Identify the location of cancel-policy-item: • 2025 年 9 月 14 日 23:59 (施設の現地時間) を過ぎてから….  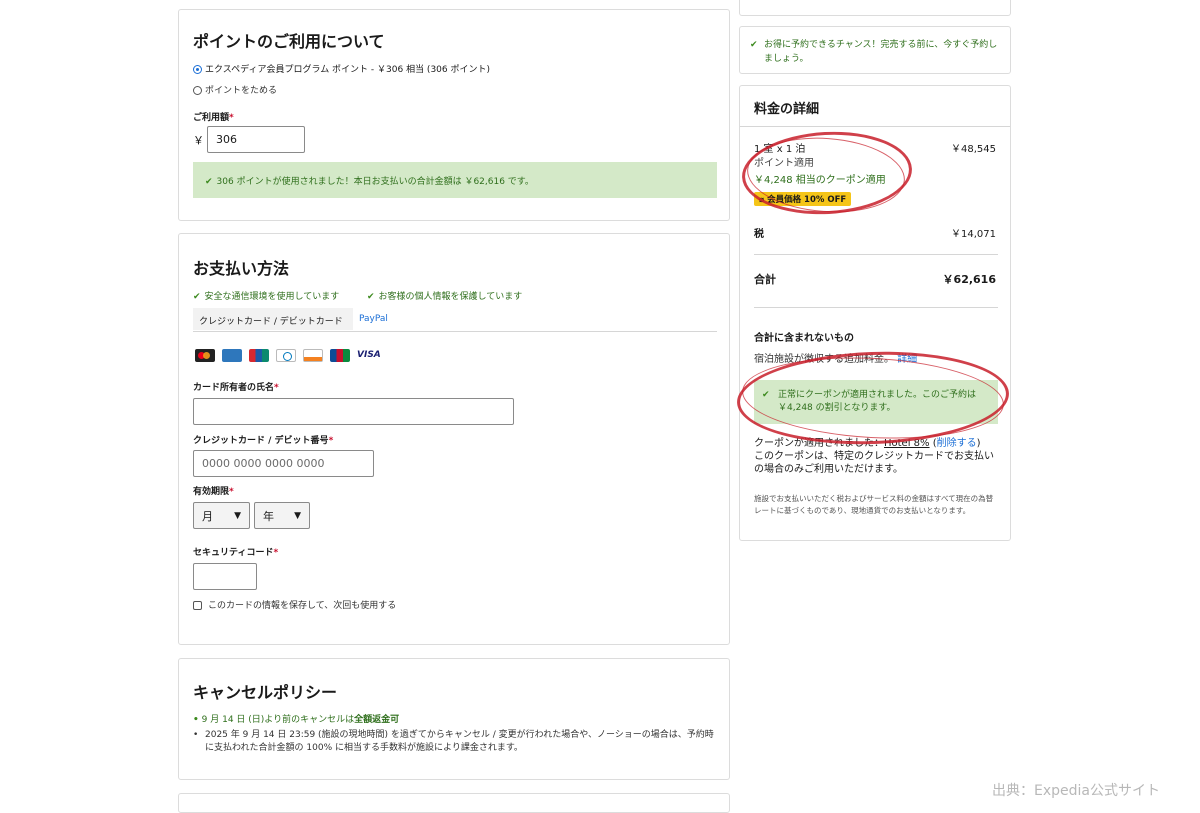
(453, 741).